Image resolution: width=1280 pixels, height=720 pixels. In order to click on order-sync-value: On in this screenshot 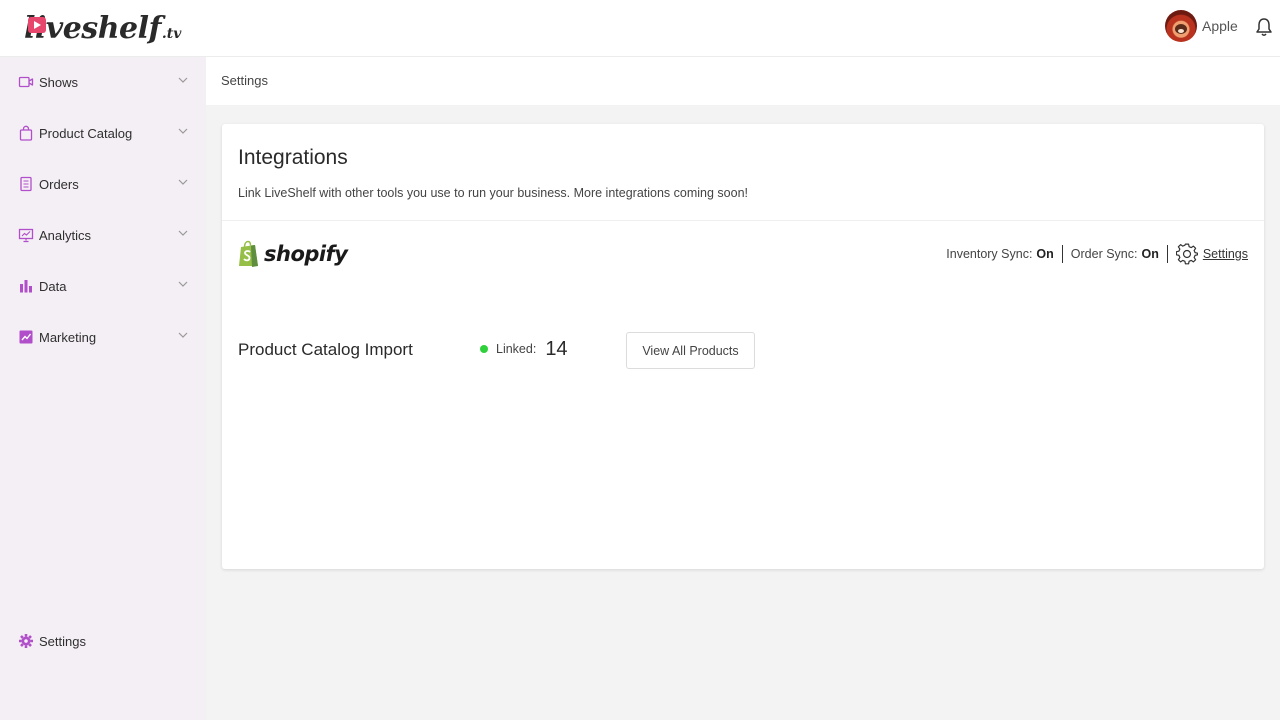, I will do `click(1150, 254)`.